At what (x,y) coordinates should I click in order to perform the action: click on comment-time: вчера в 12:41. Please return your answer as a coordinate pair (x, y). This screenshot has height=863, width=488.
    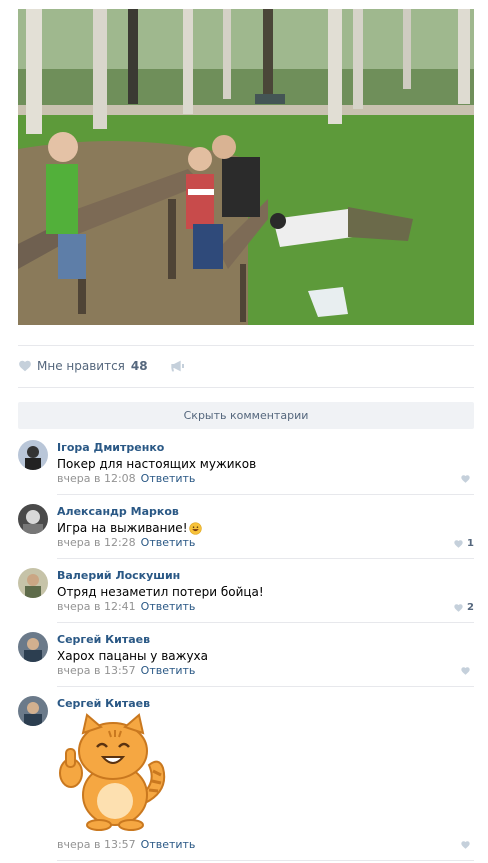
    Looking at the image, I should click on (96, 606).